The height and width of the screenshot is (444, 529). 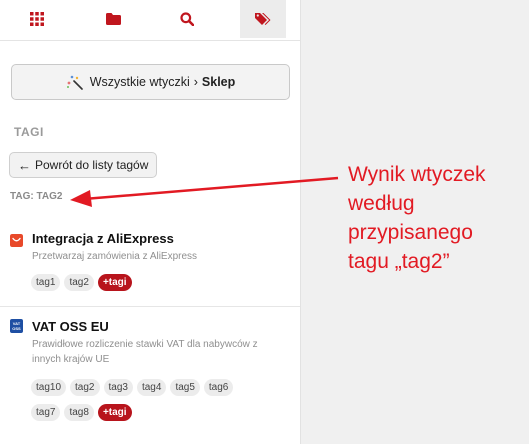 I want to click on annotation-line: przypisanego, so click(x=410, y=232).